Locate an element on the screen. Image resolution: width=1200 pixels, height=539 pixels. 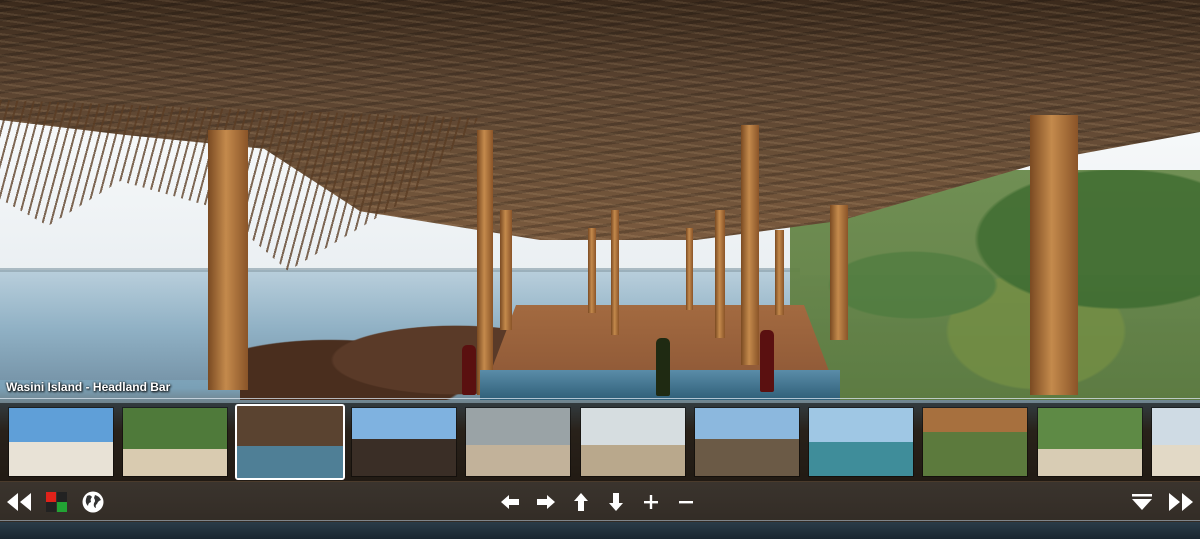
zoom-out-icon is located at coordinates (686, 502).